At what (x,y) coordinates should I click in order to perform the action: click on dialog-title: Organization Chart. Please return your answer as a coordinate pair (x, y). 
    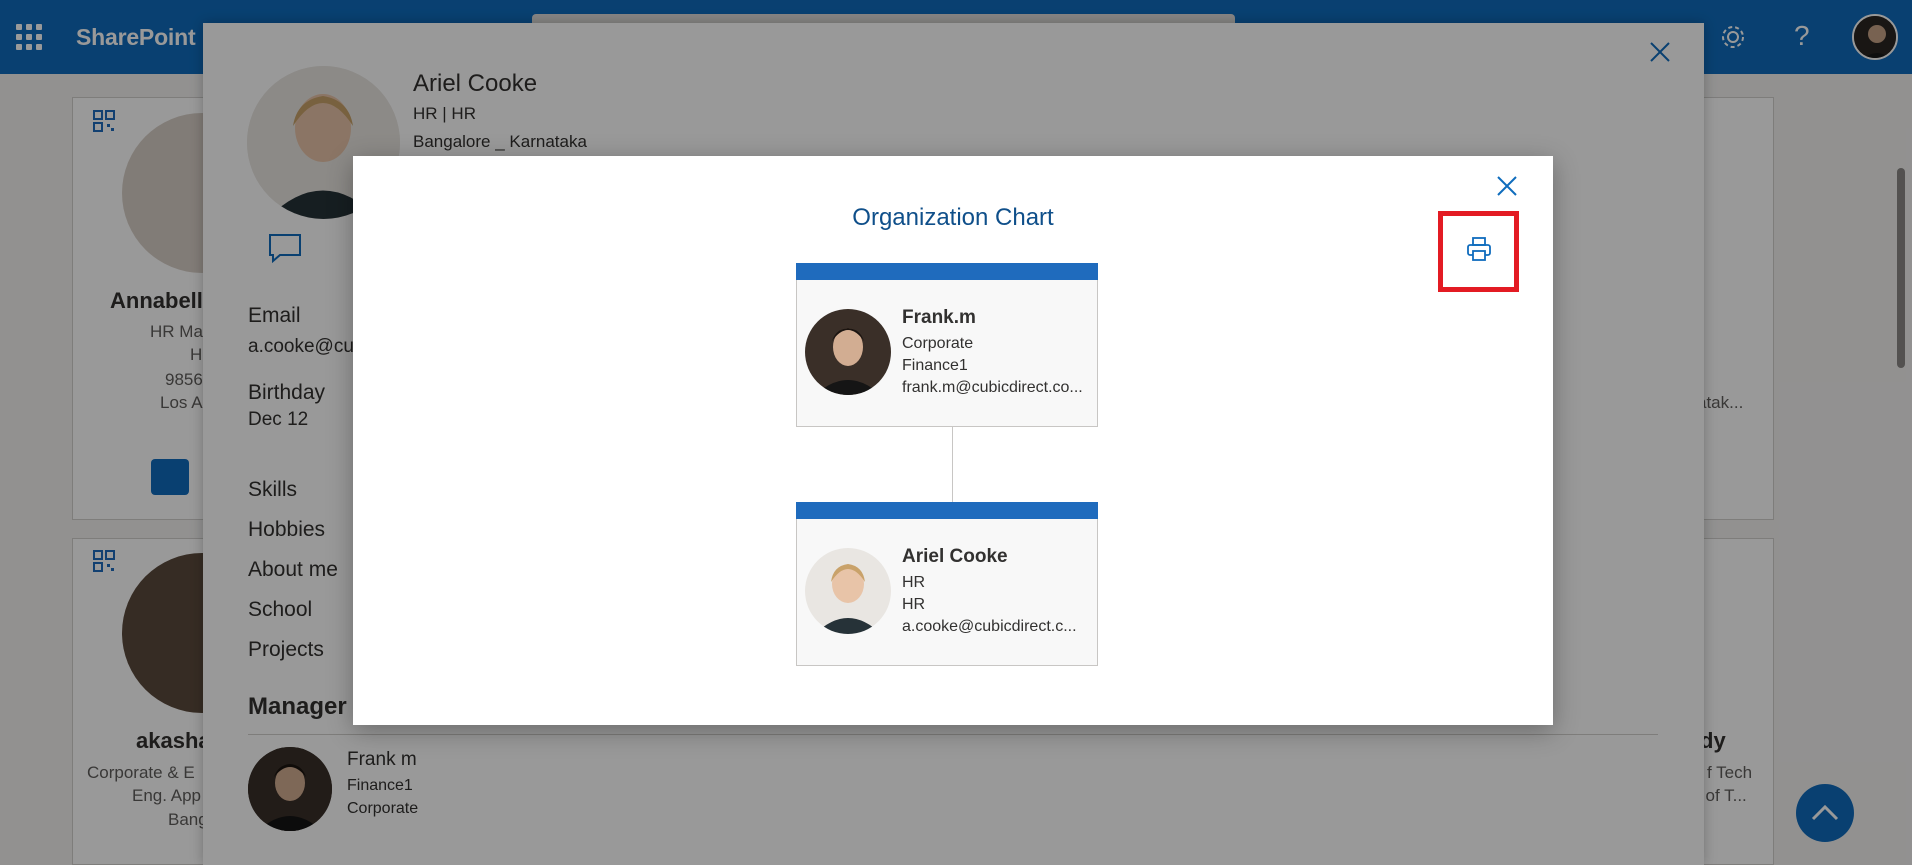
    Looking at the image, I should click on (953, 217).